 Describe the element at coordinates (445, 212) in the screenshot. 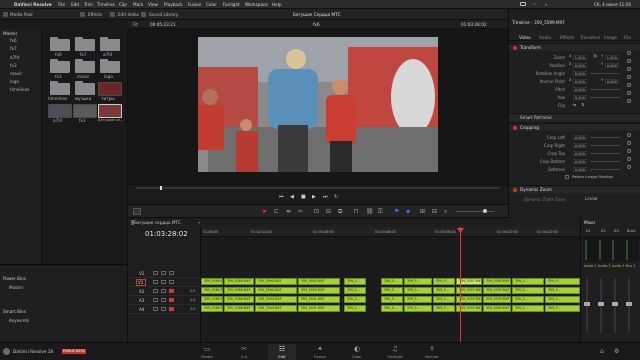

I see `zoom-custom-icon: ⌕` at that location.